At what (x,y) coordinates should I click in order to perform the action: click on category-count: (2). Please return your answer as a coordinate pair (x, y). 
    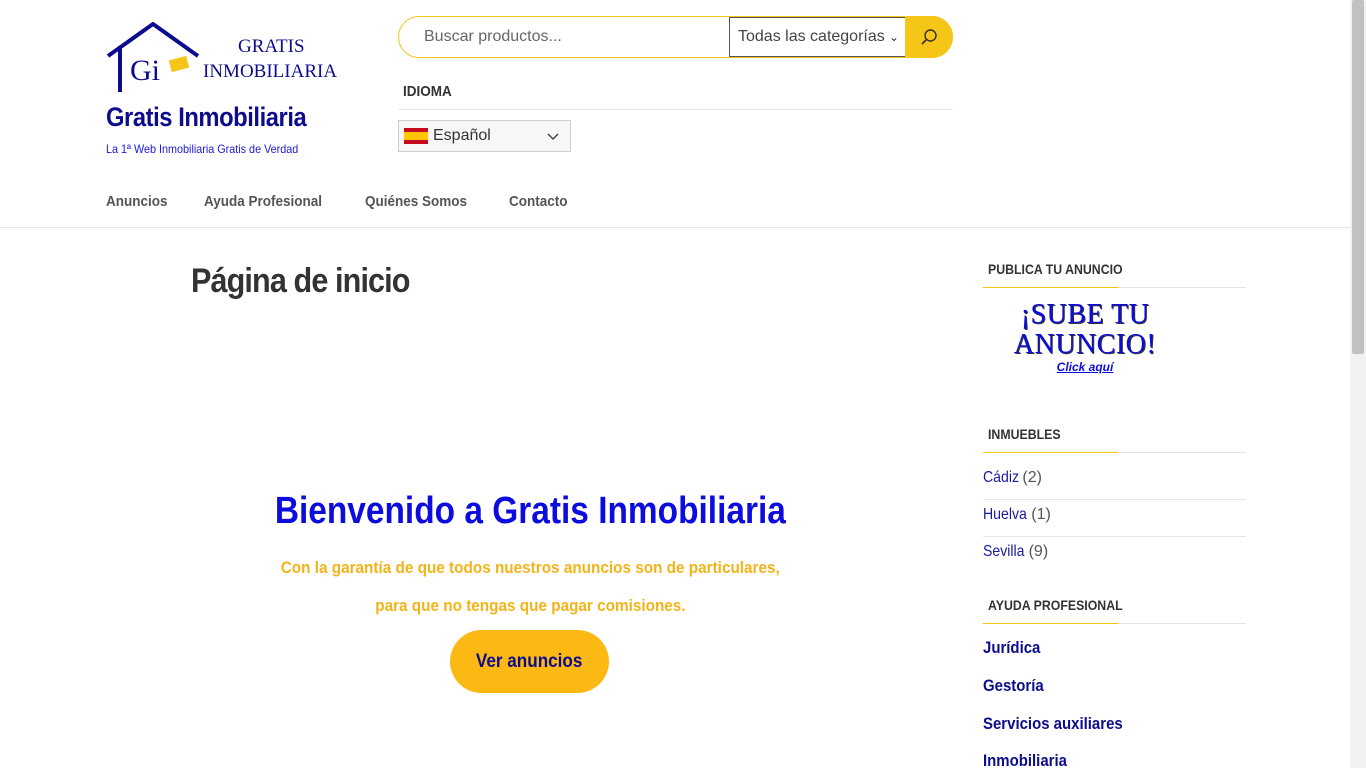
    Looking at the image, I should click on (1032, 477).